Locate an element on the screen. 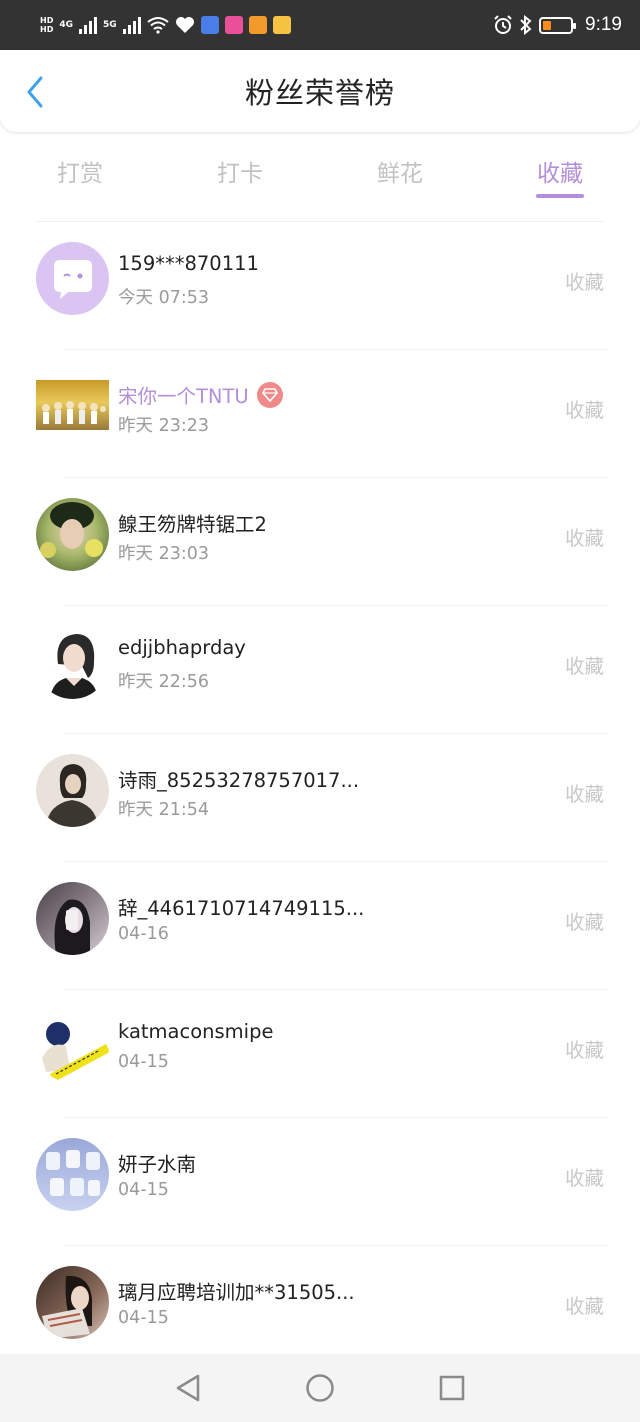 The height and width of the screenshot is (1422, 640). user-name: 鳈王笏牌特锯工2 is located at coordinates (192, 524).